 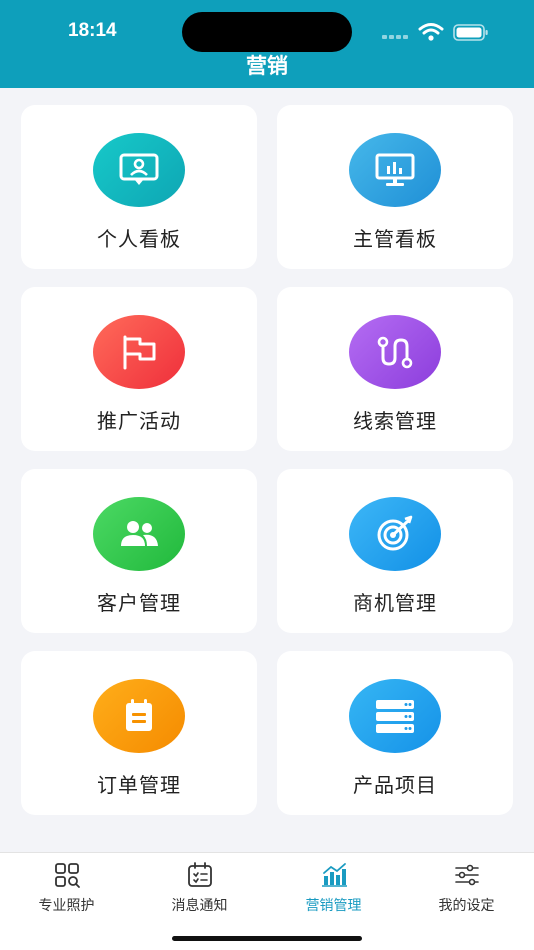 I want to click on calendar-list-icon, so click(x=199, y=874).